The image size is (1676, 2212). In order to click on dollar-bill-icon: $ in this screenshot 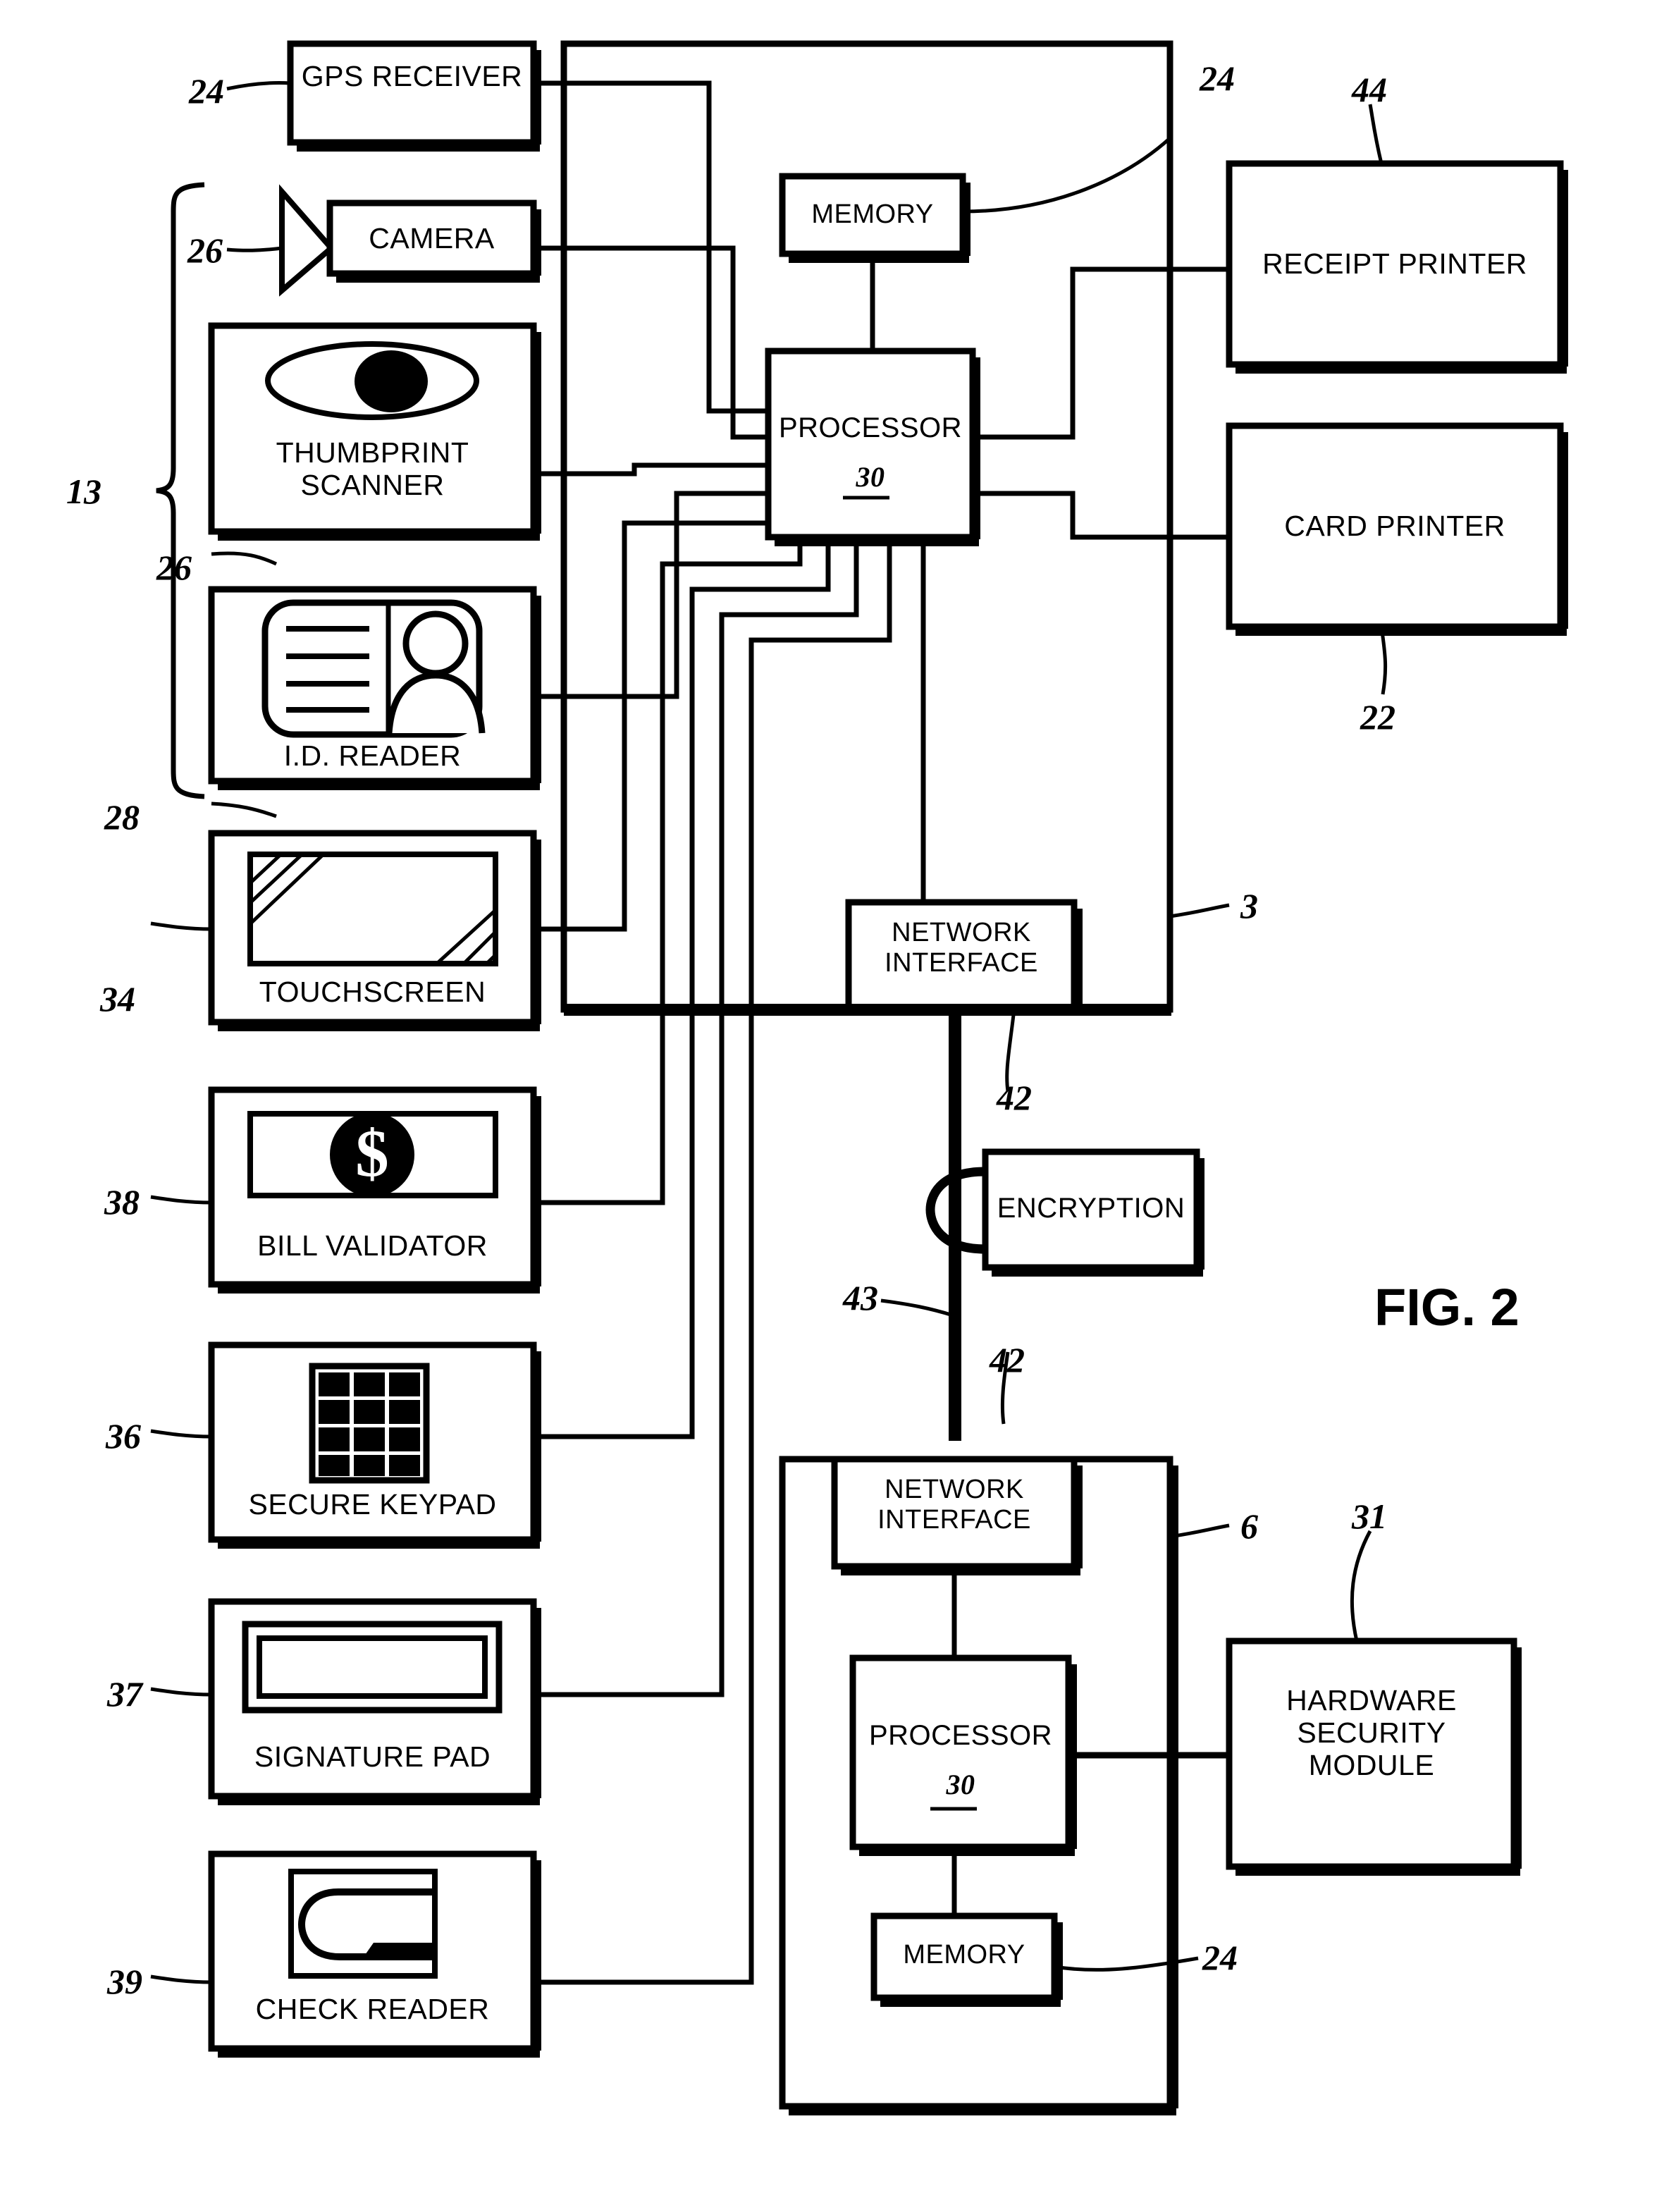, I will do `click(372, 1154)`.